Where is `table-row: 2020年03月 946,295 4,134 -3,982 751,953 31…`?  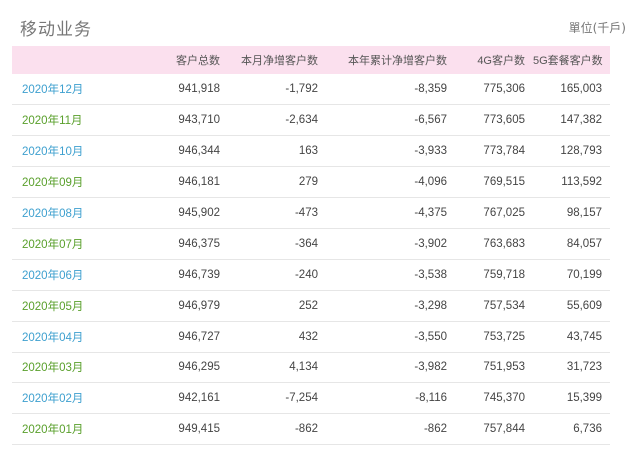 table-row: 2020年03月 946,295 4,134 -3,982 751,953 31… is located at coordinates (311, 367).